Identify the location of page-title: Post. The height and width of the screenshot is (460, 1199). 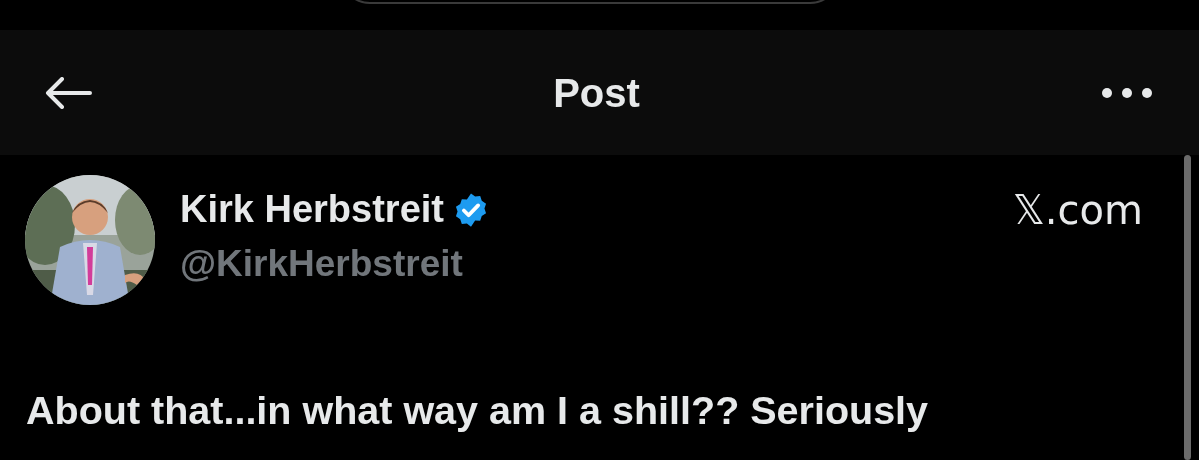
(596, 93).